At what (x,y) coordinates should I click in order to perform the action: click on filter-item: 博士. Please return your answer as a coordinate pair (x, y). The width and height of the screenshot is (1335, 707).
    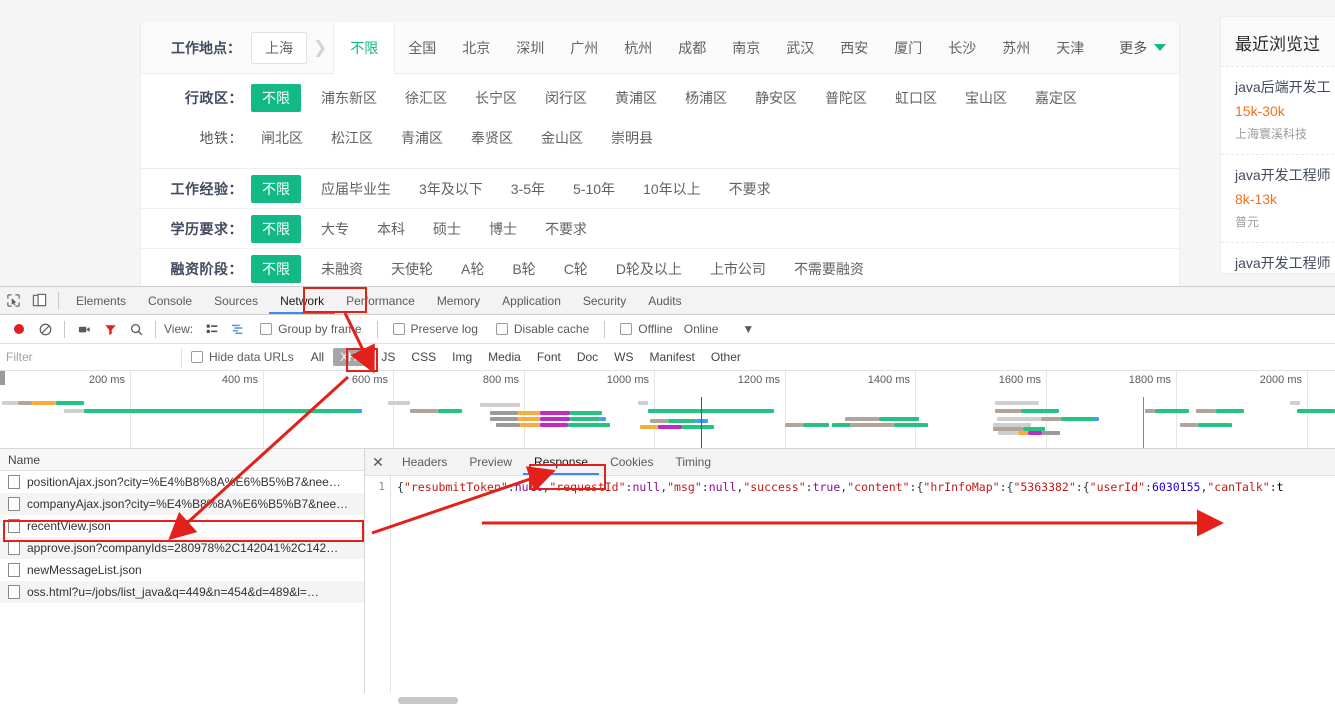
    Looking at the image, I should click on (503, 229).